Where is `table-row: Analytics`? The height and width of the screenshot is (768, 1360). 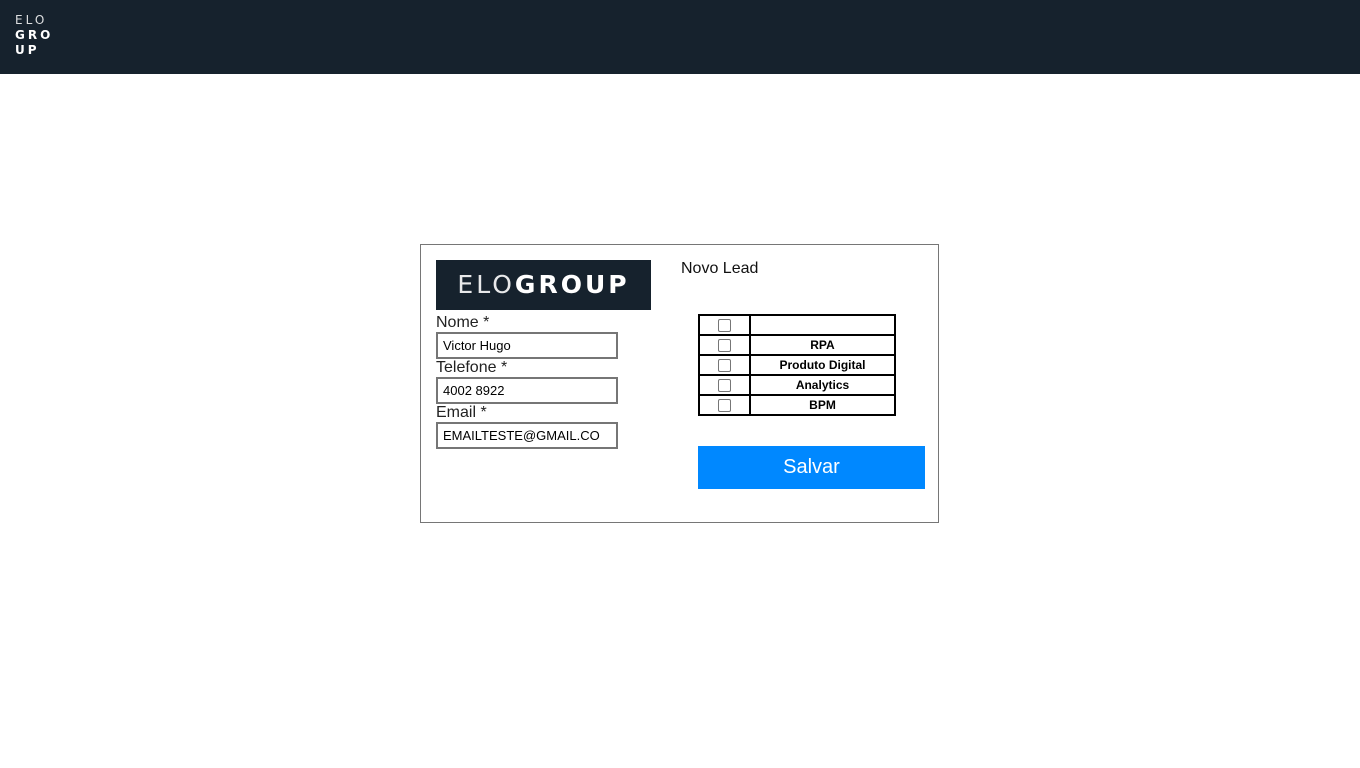 table-row: Analytics is located at coordinates (797, 385).